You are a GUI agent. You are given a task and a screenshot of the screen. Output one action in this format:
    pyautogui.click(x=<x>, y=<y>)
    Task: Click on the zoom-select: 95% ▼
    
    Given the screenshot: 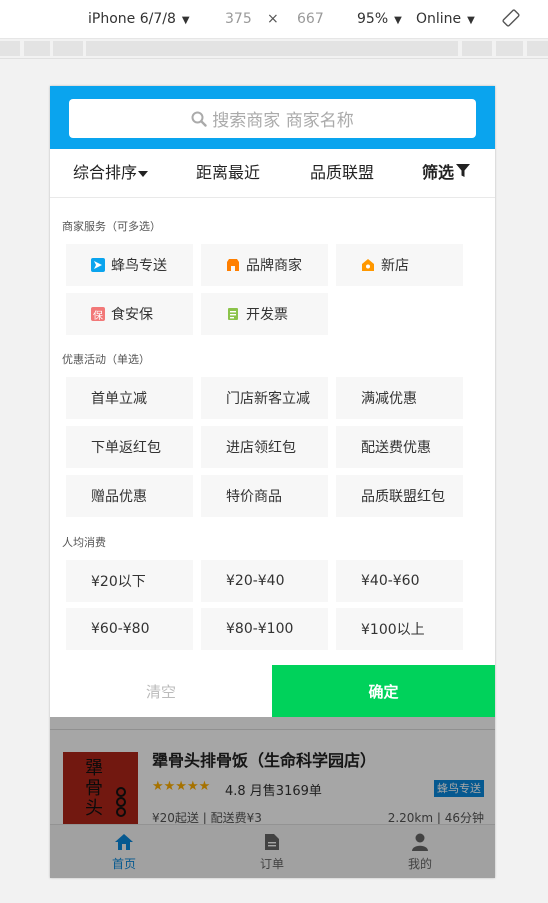 What is the action you would take?
    pyautogui.click(x=379, y=20)
    